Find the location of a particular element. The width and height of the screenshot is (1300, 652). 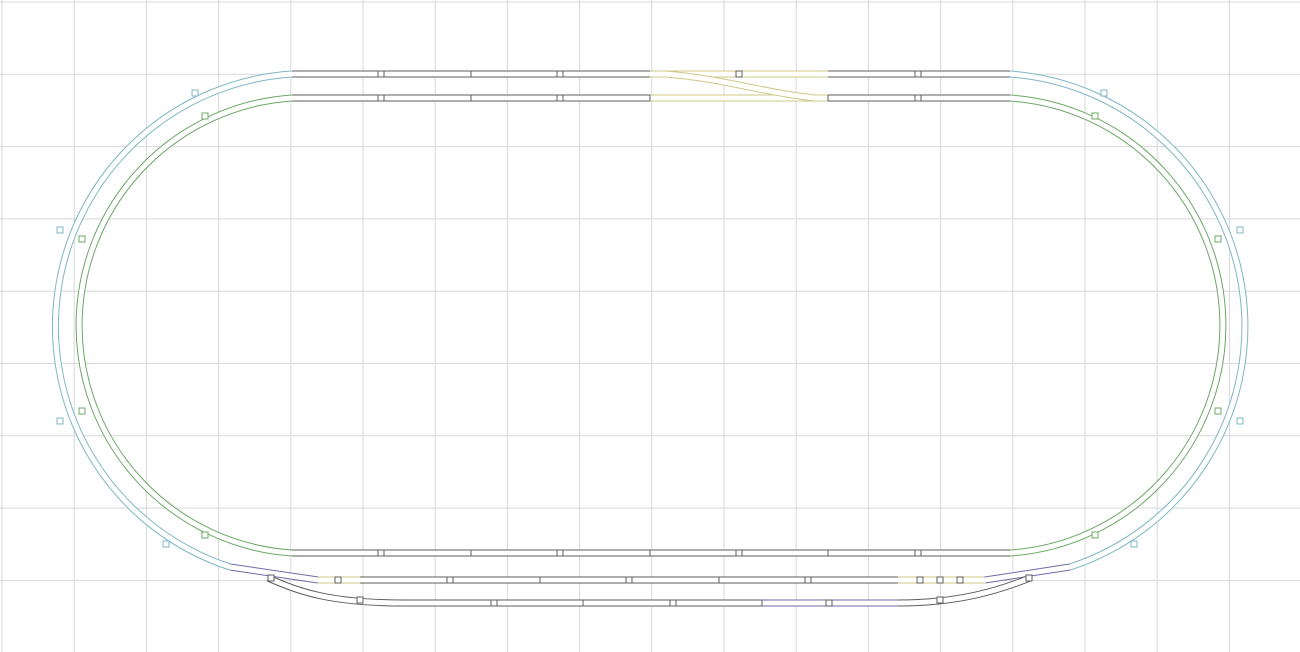

top-turnout-diverging is located at coordinates (740, 86).